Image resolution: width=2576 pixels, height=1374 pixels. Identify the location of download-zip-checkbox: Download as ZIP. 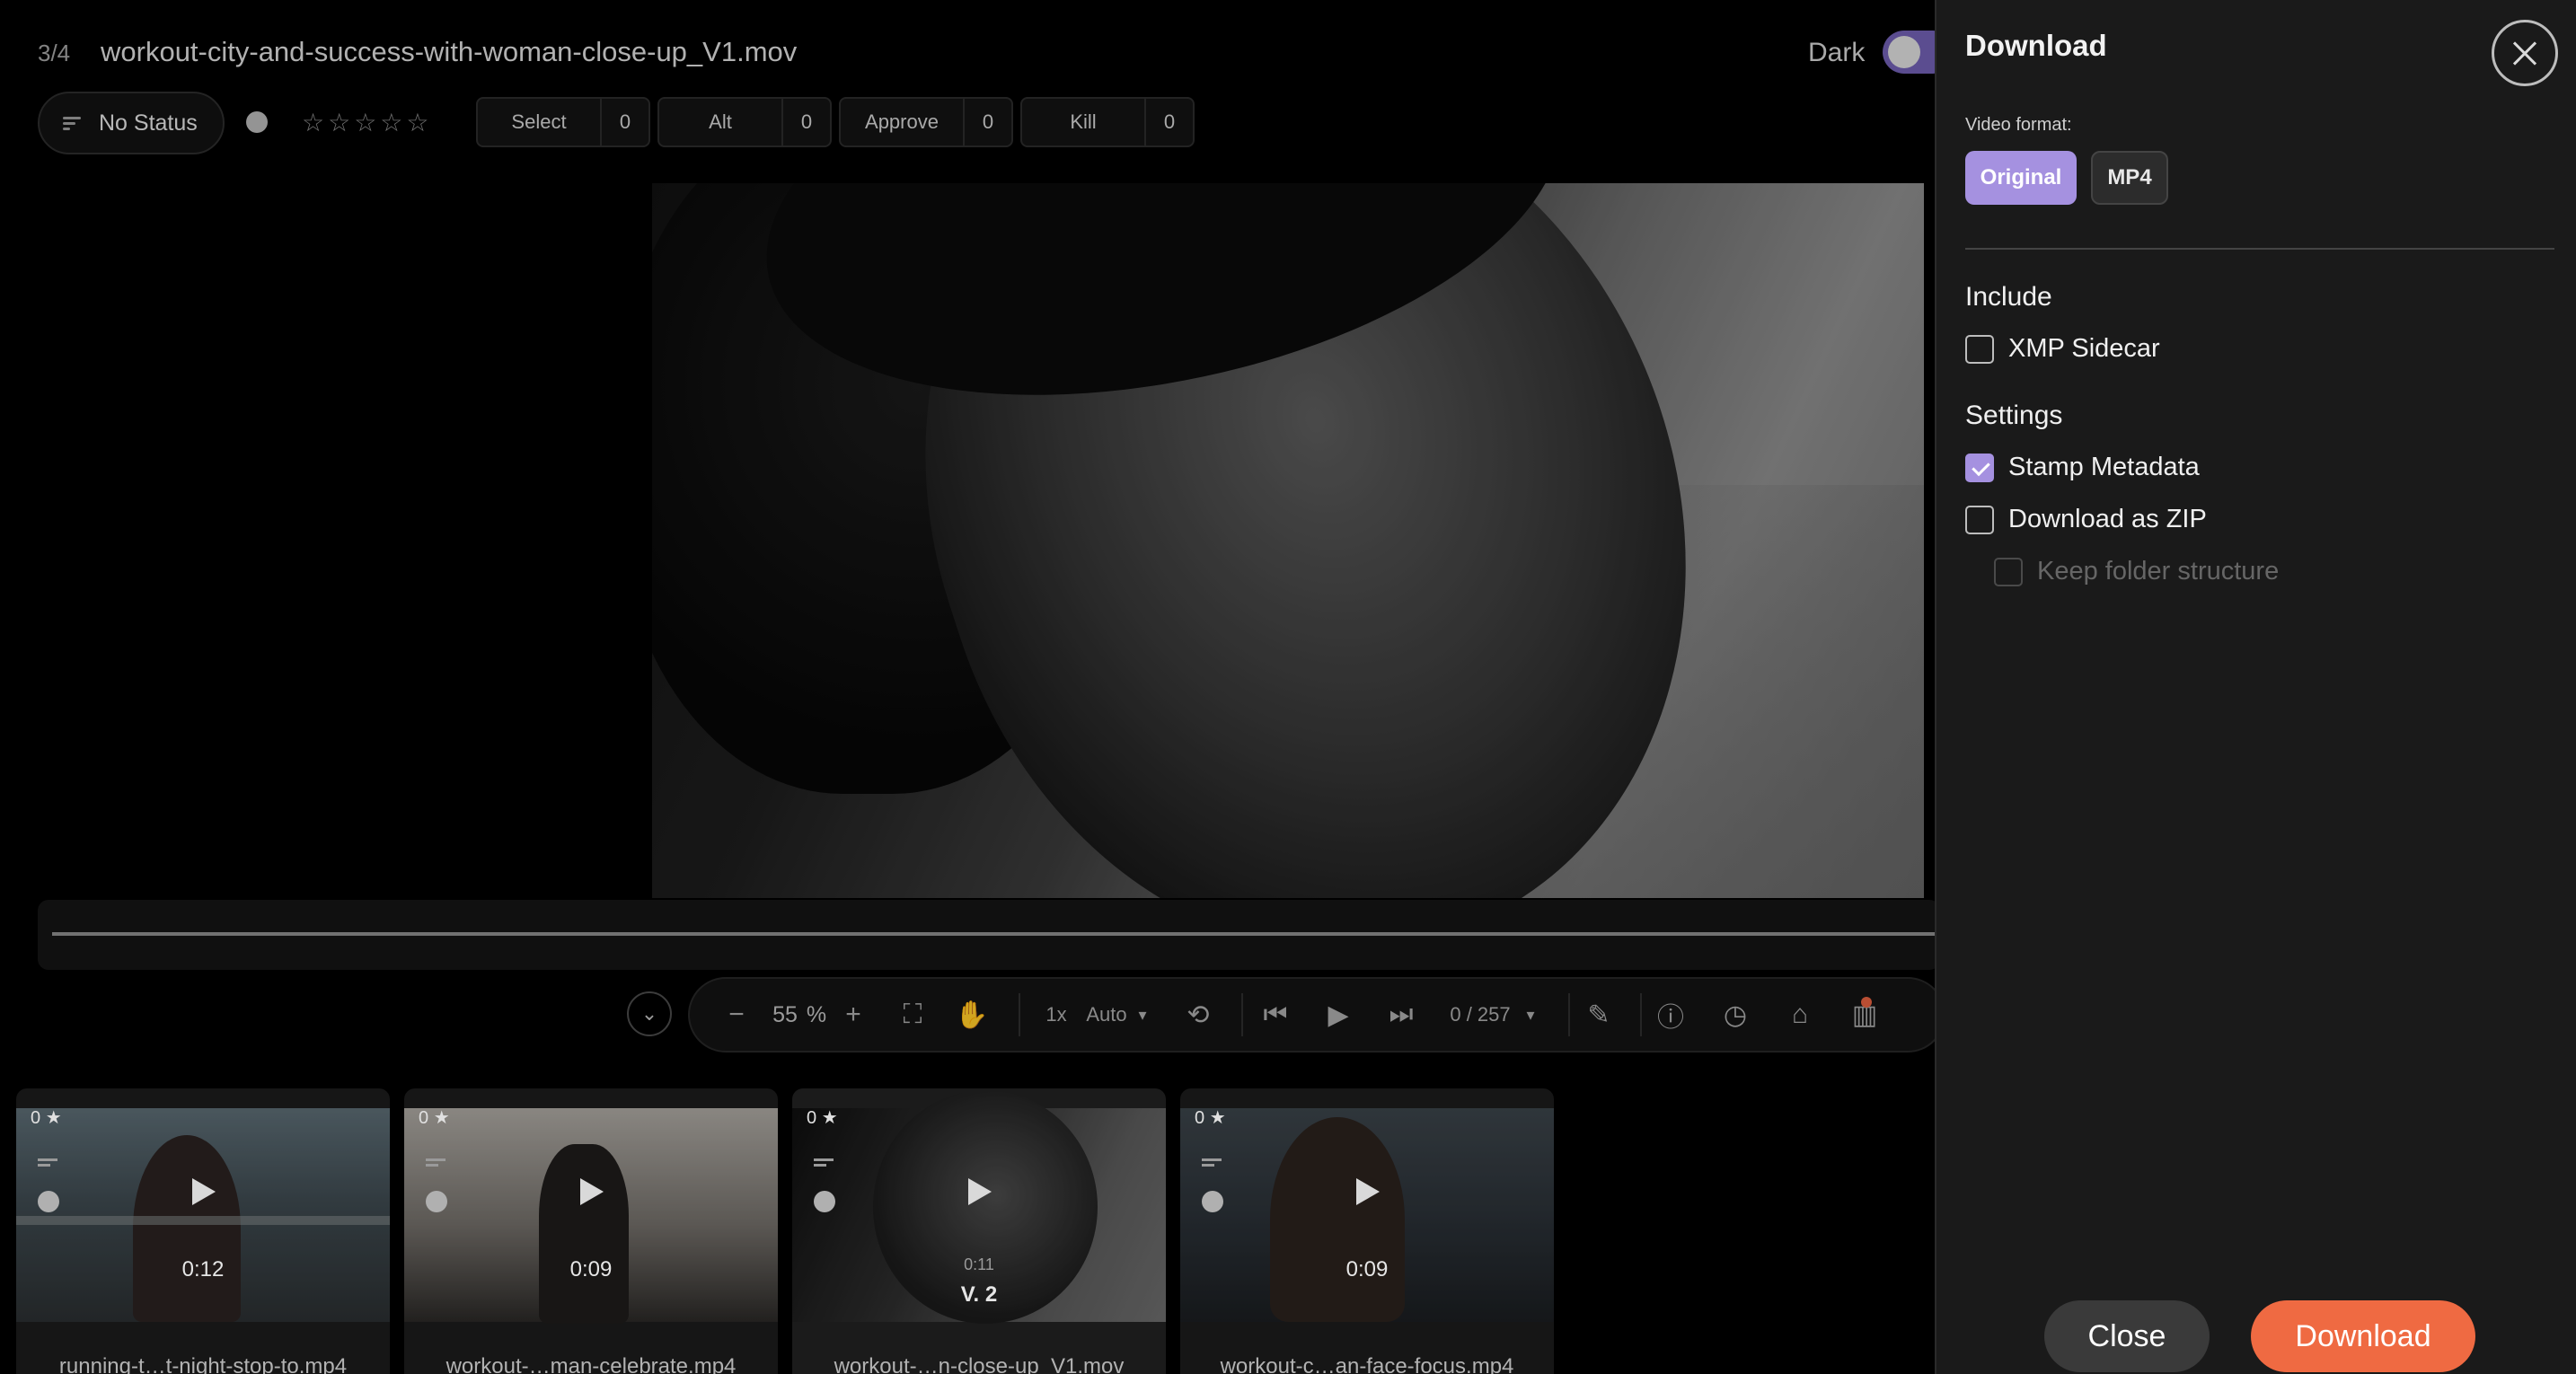
(2086, 520).